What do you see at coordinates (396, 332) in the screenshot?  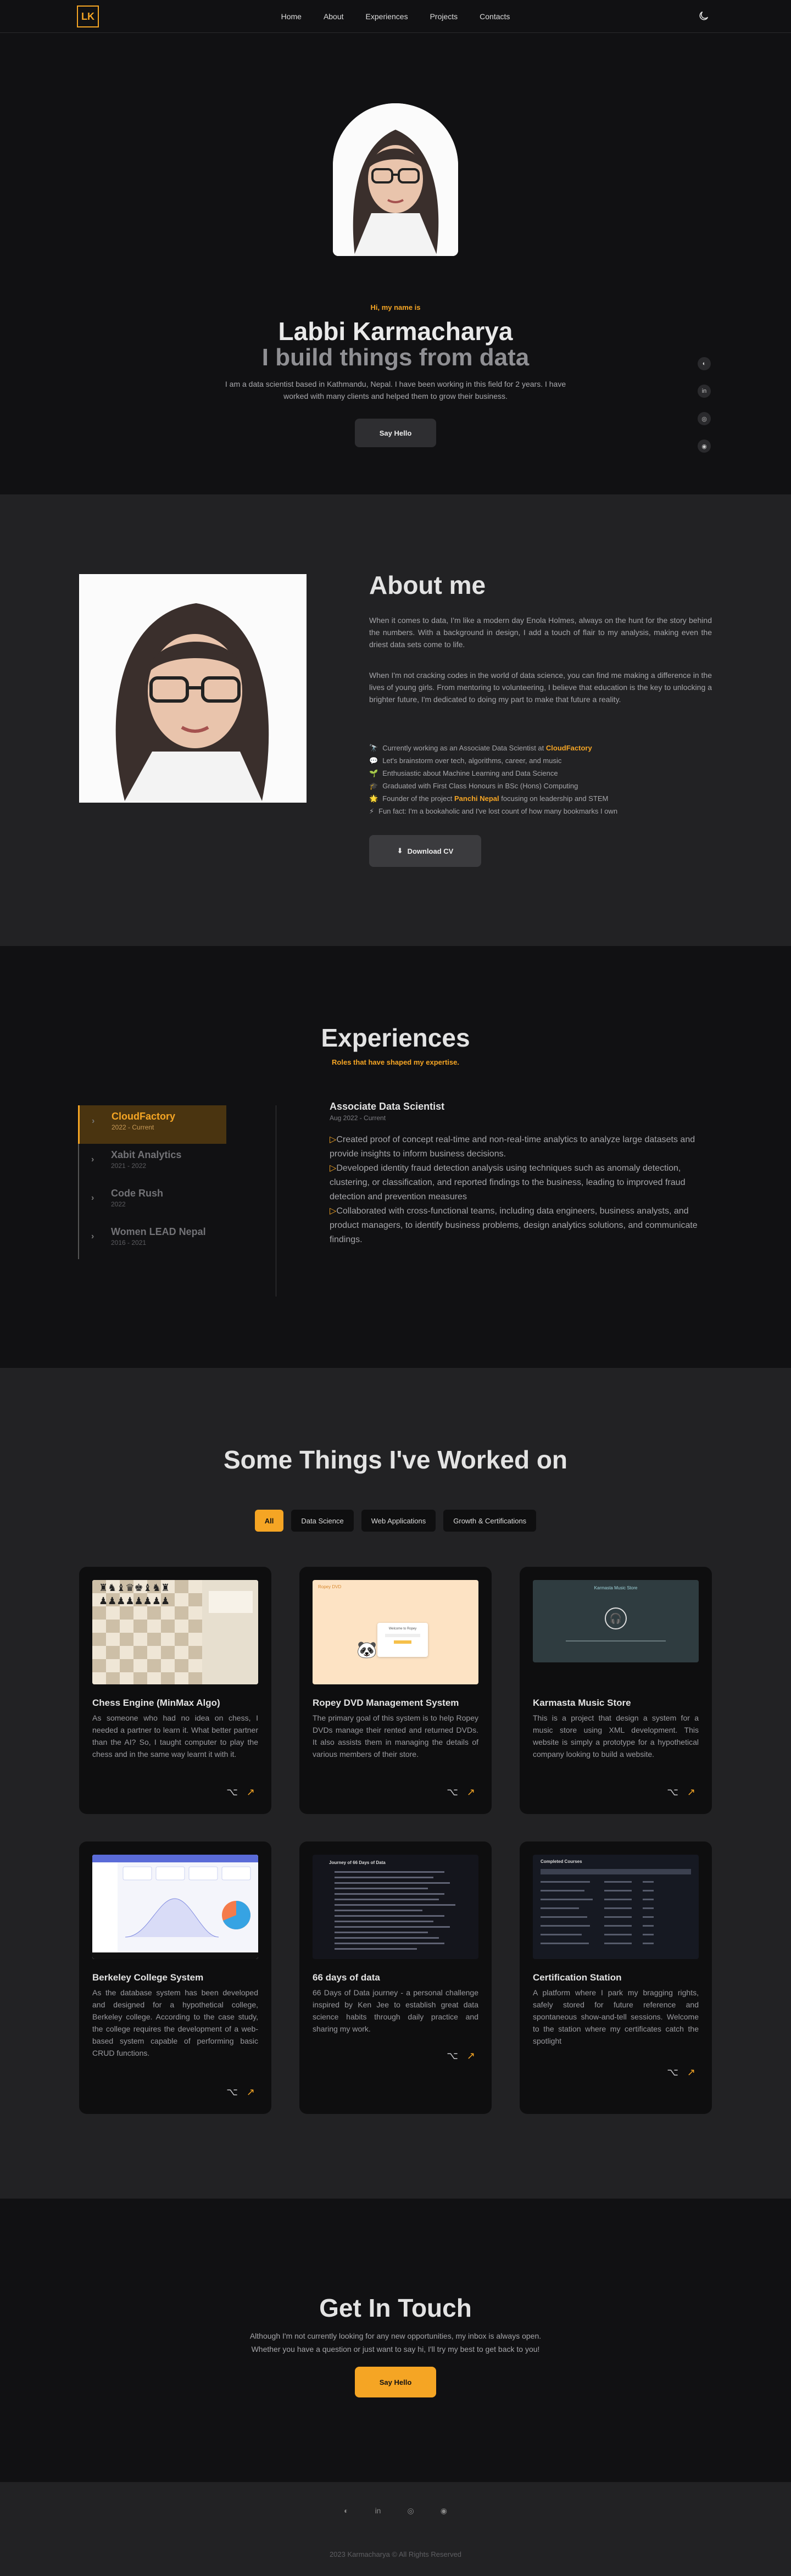 I see `hero-name: Labbi Karmacharya` at bounding box center [396, 332].